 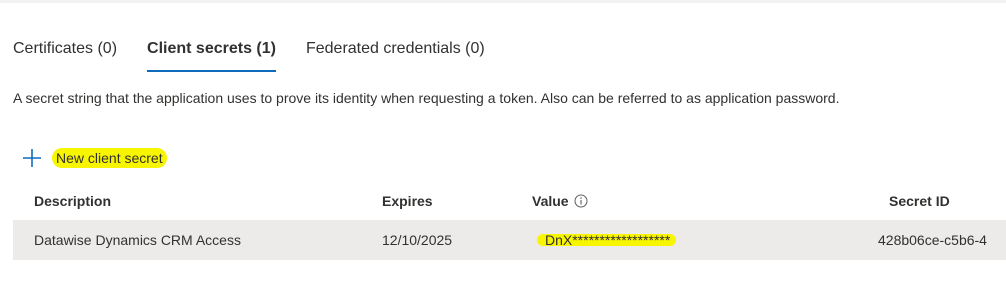 What do you see at coordinates (919, 201) in the screenshot?
I see `column-header-secret-id: Secret ID` at bounding box center [919, 201].